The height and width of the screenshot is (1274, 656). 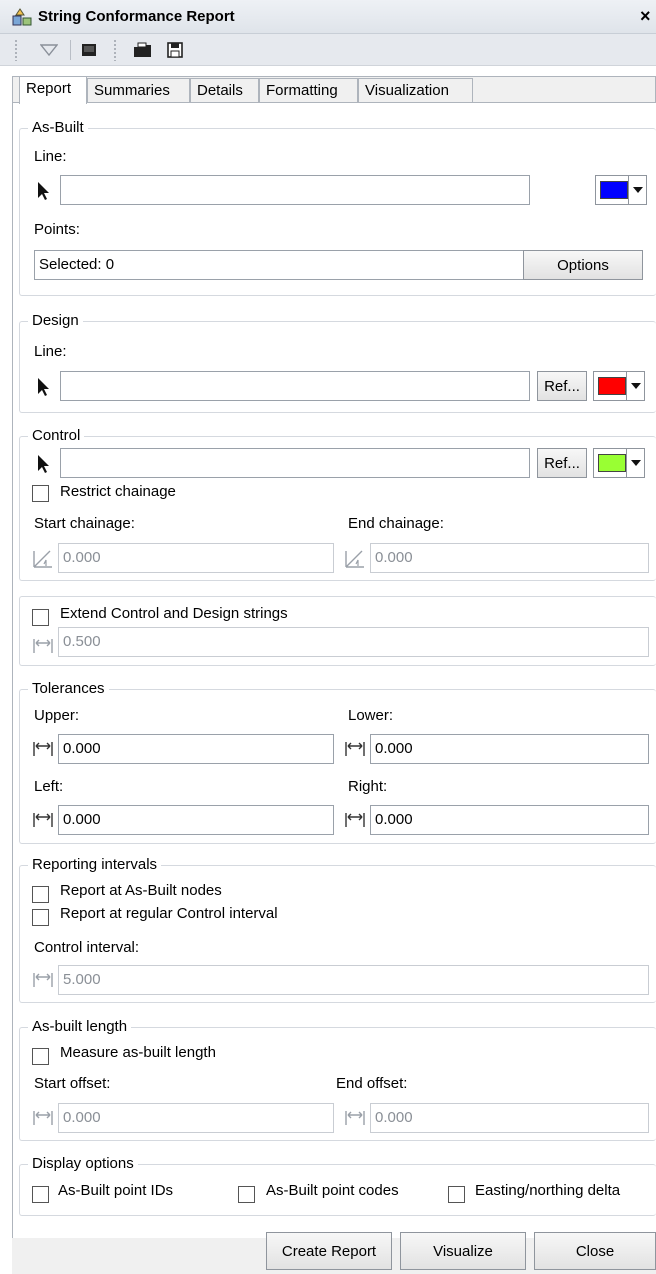 I want to click on tab-summaries: Summaries, so click(x=138, y=90).